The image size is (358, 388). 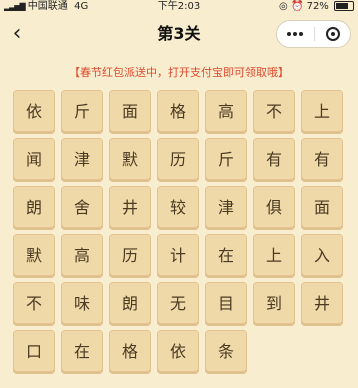 What do you see at coordinates (179, 34) in the screenshot?
I see `nav-bar: ‹ 第3关` at bounding box center [179, 34].